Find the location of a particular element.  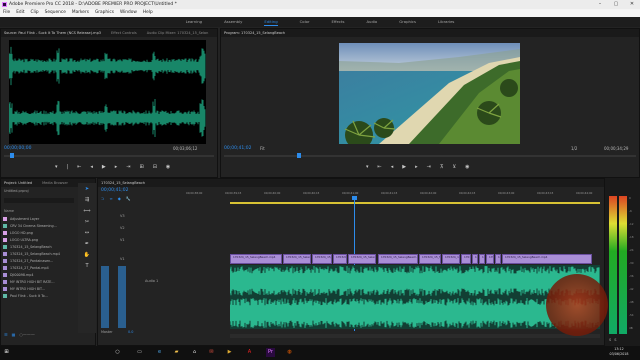

tab-audio-clip-mixer: Audio Clip Mixer: 170324_15_Selan is located at coordinates (178, 33).